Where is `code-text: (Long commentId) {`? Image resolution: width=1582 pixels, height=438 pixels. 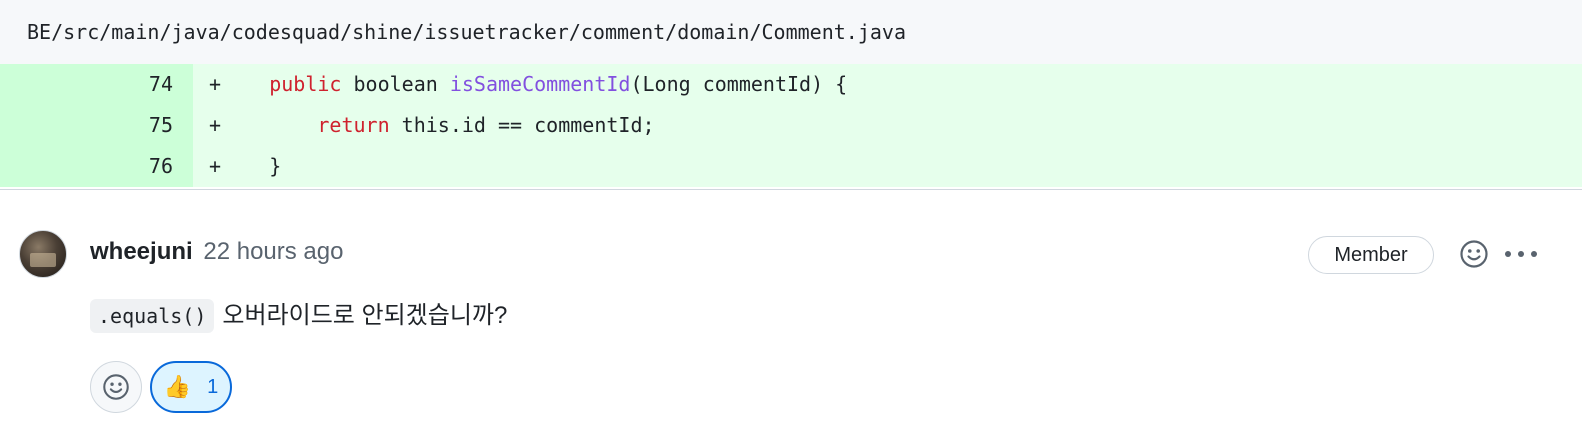
code-text: (Long commentId) { is located at coordinates (739, 84).